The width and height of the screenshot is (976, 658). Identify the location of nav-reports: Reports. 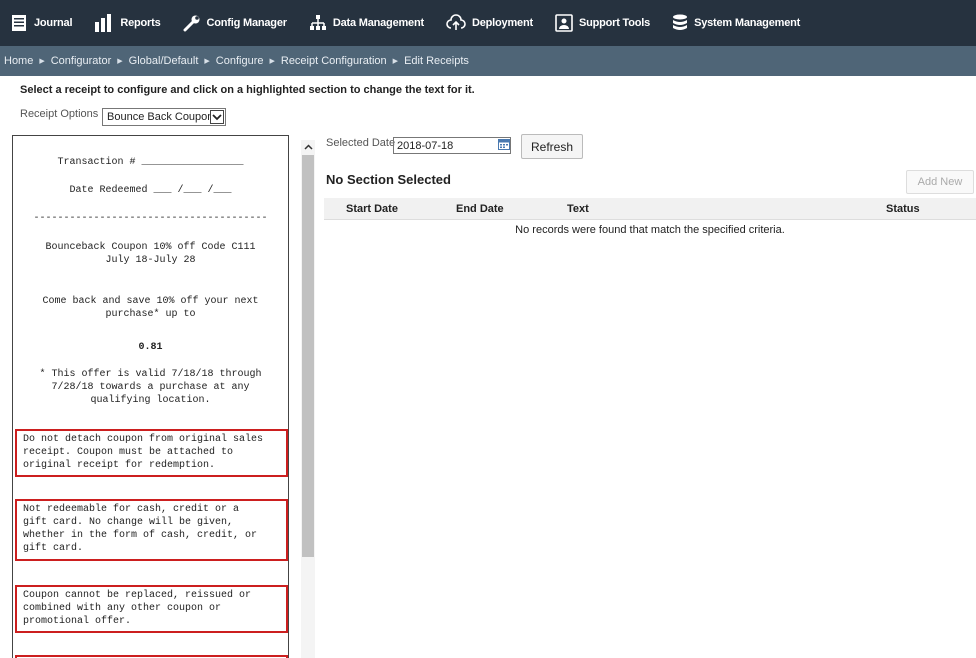
(127, 23).